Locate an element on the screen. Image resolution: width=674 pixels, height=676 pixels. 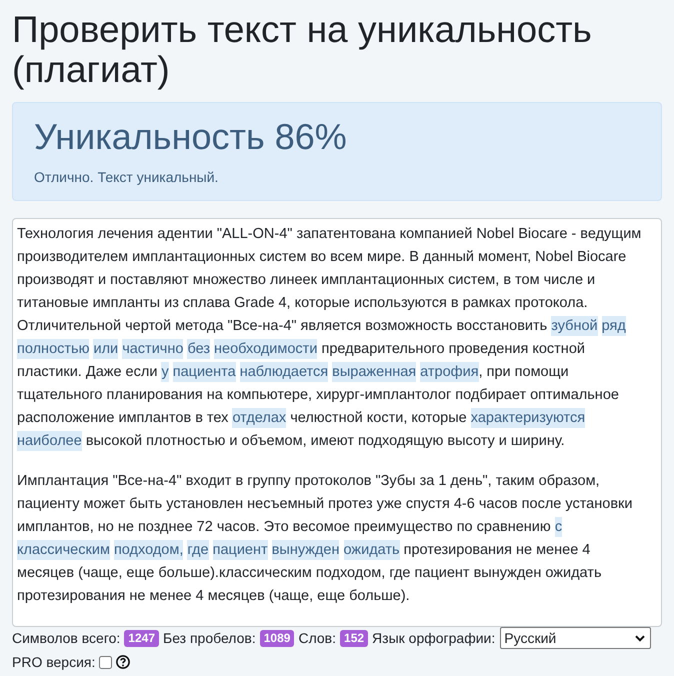
count-badge: 1089 is located at coordinates (277, 638).